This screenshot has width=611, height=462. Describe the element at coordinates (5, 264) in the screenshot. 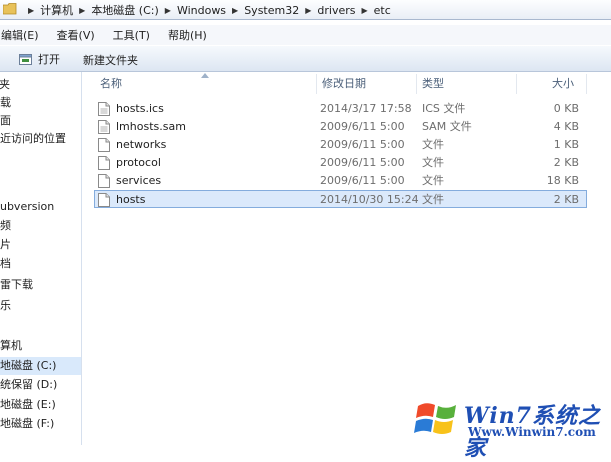

I see `nav-item-documents: 文档` at that location.